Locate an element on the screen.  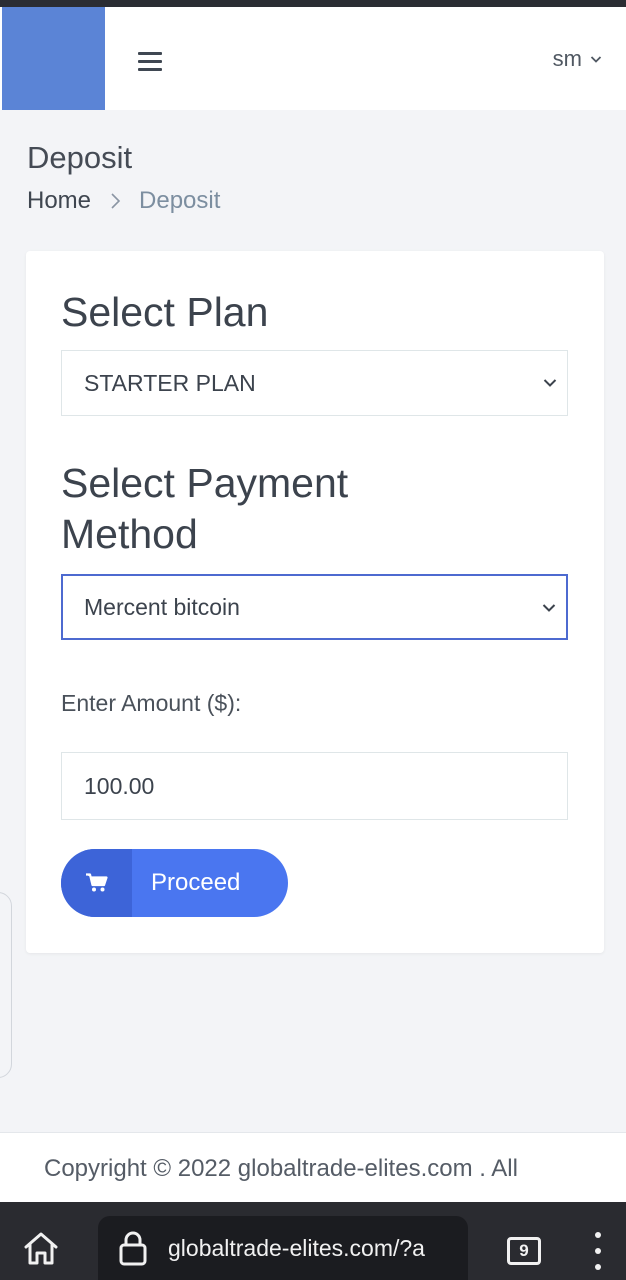
app-header: sm is located at coordinates (313, 58).